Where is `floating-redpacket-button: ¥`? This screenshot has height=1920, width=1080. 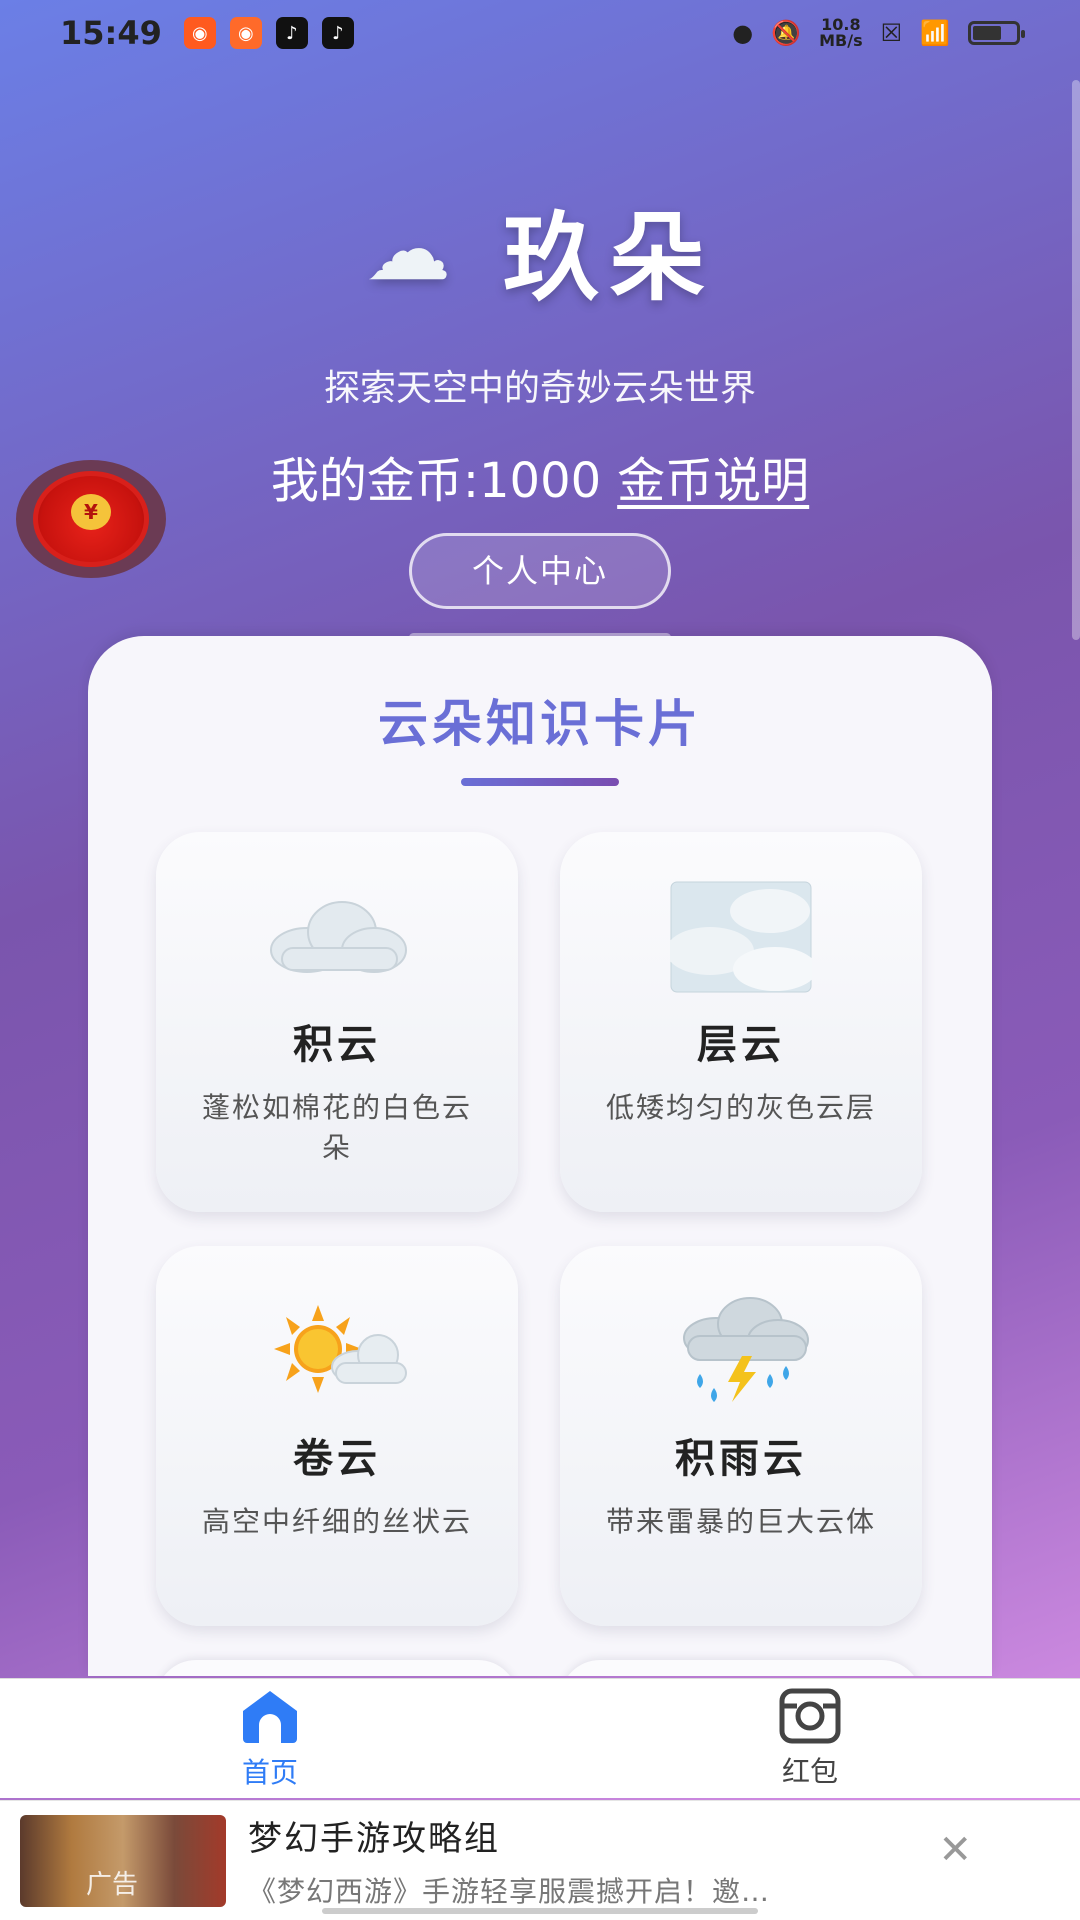
floating-redpacket-button: ¥ is located at coordinates (91, 519).